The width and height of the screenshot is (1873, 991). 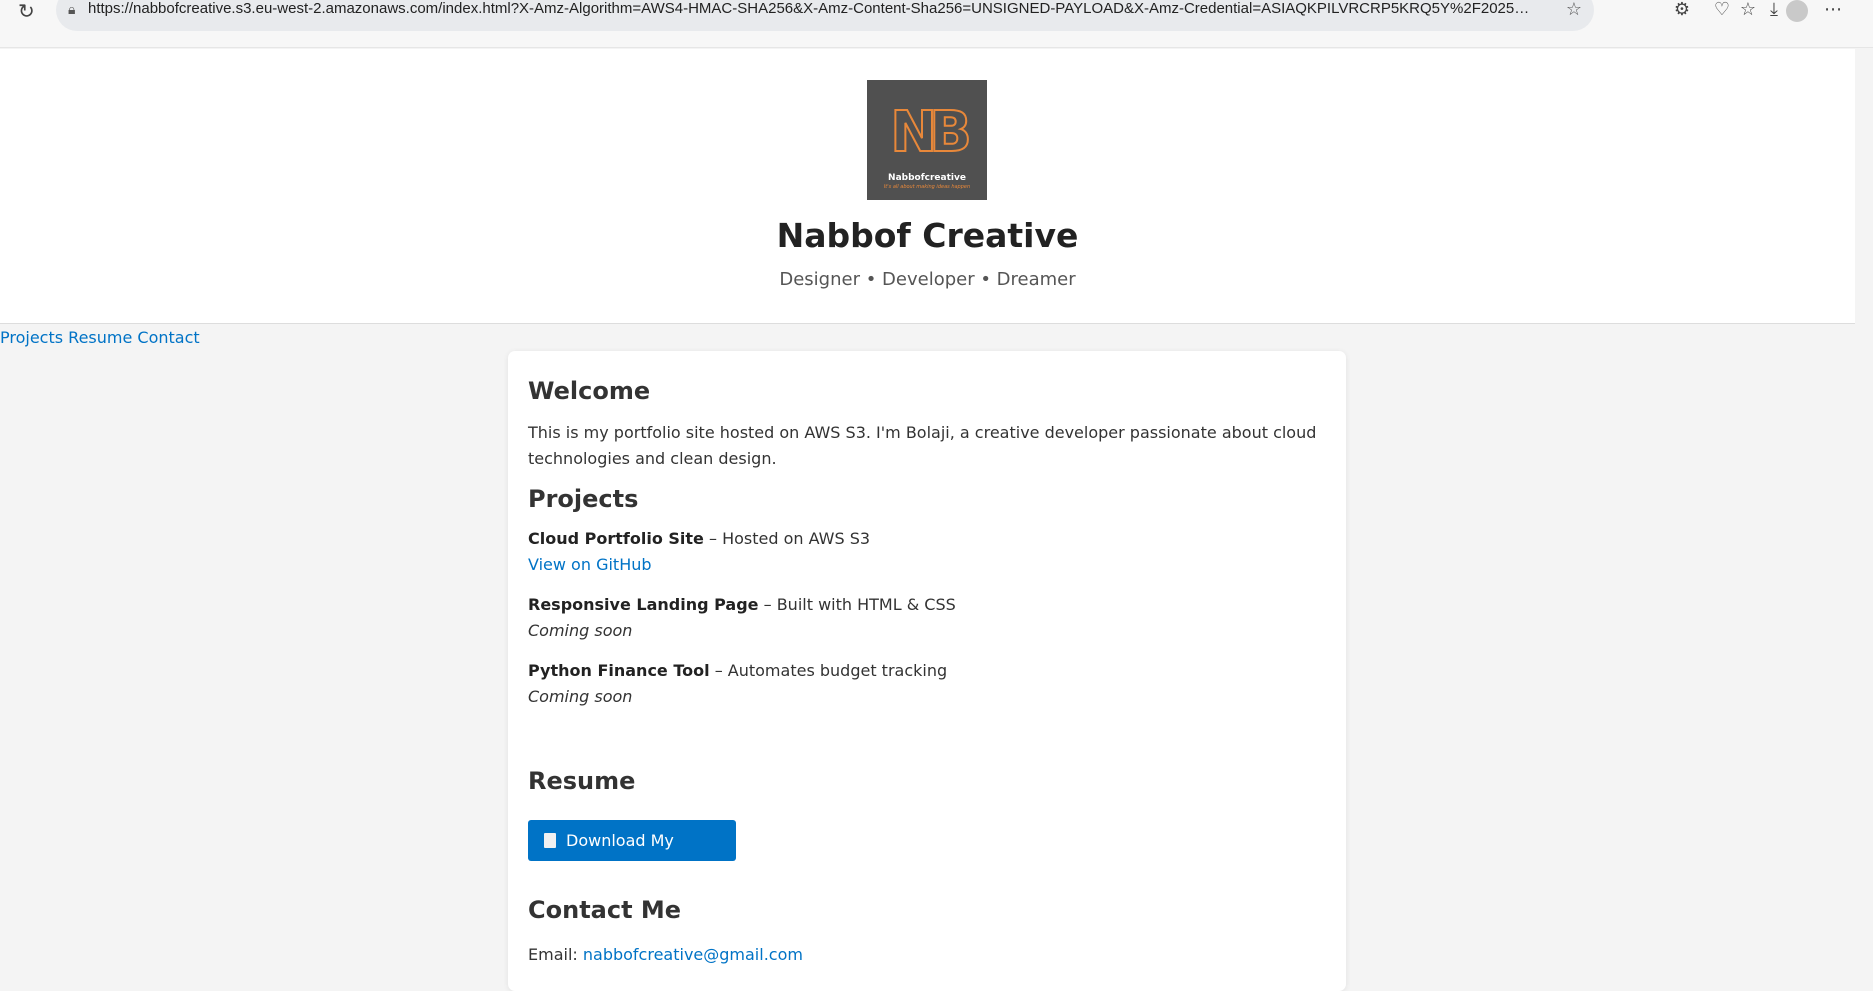 I want to click on project-desc: – Built with HTML & CSS, so click(x=857, y=604).